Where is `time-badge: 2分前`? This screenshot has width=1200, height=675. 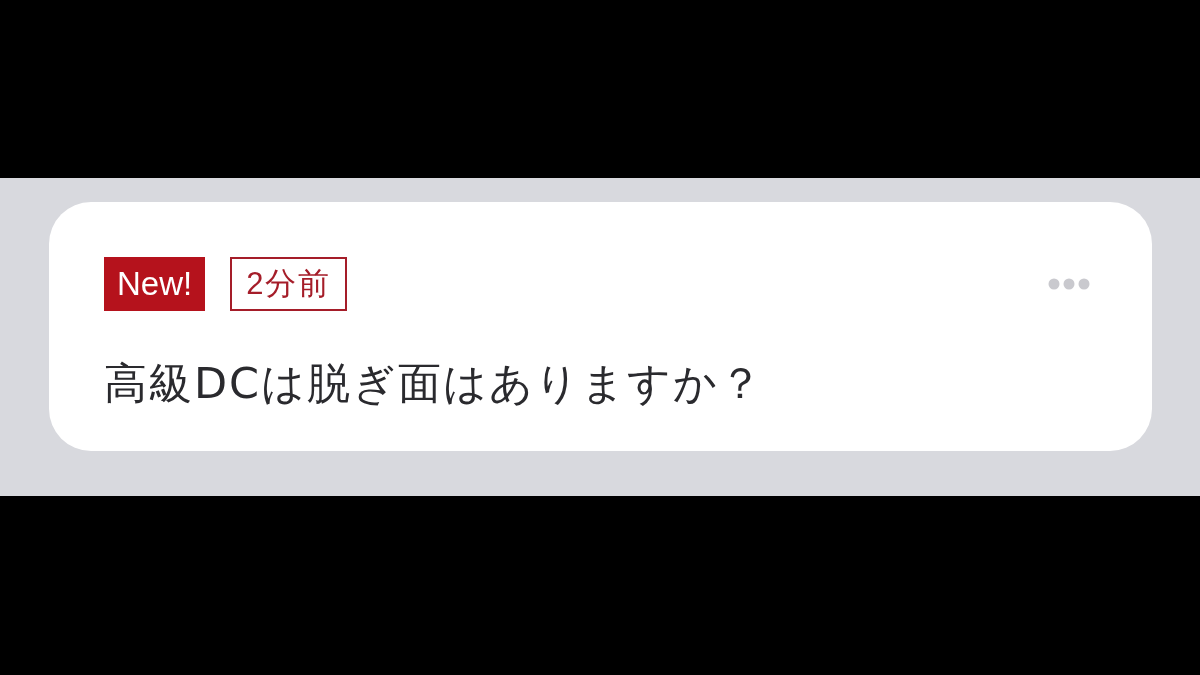
time-badge: 2分前 is located at coordinates (289, 284).